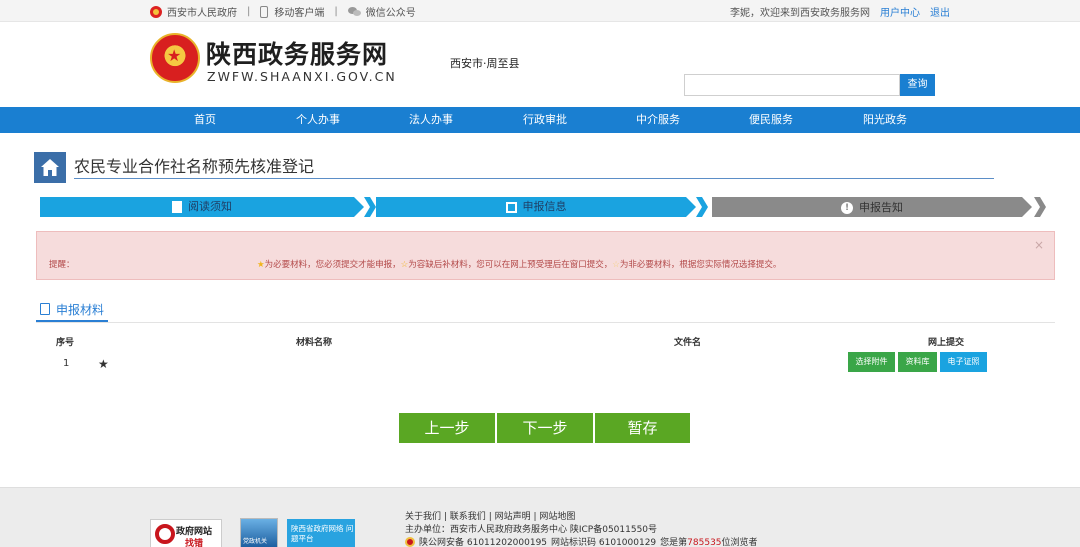  I want to click on col-index: 序号, so click(65, 343).